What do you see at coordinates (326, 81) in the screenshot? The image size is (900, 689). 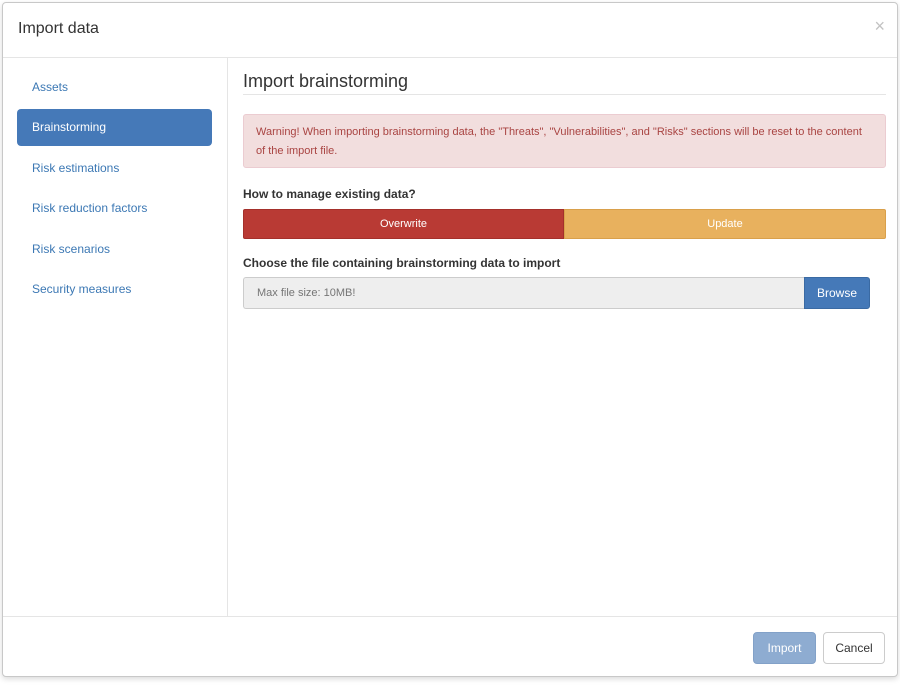 I see `page-title: Import brainstorming` at bounding box center [326, 81].